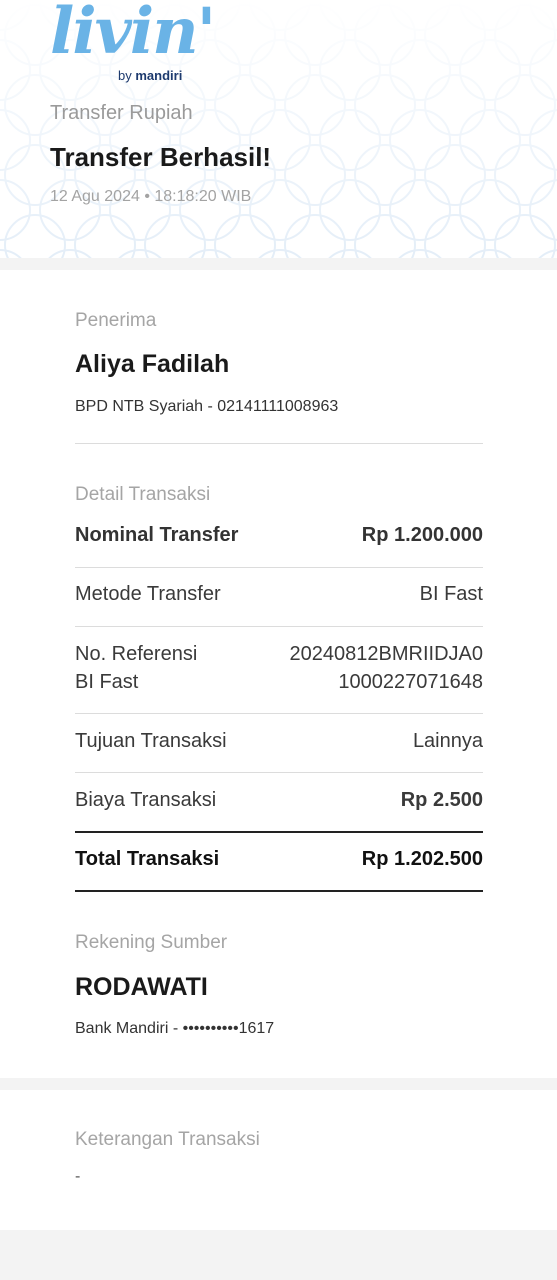 The width and height of the screenshot is (557, 1280). What do you see at coordinates (441, 800) in the screenshot?
I see `row-value: Rp 2.500` at bounding box center [441, 800].